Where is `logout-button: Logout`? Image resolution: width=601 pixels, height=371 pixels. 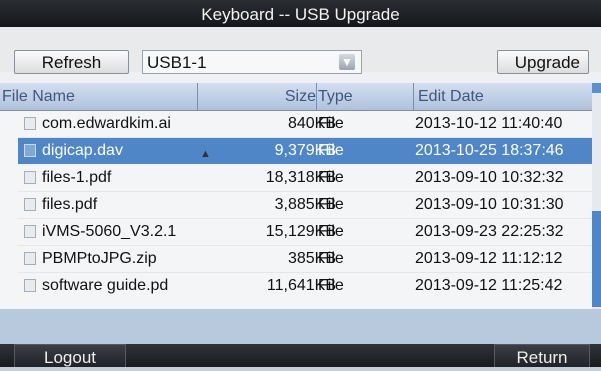 logout-button: Logout is located at coordinates (70, 355).